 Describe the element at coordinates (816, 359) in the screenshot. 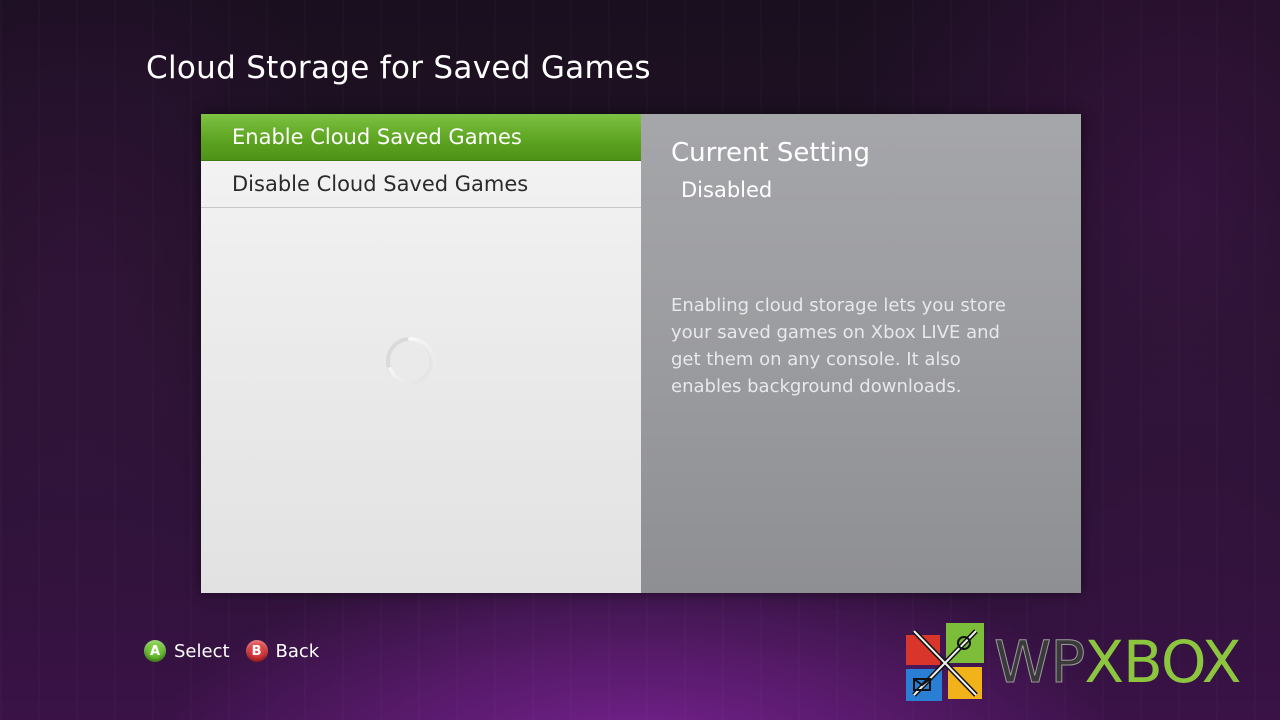

I see `description-line: get them on any console. It also` at that location.